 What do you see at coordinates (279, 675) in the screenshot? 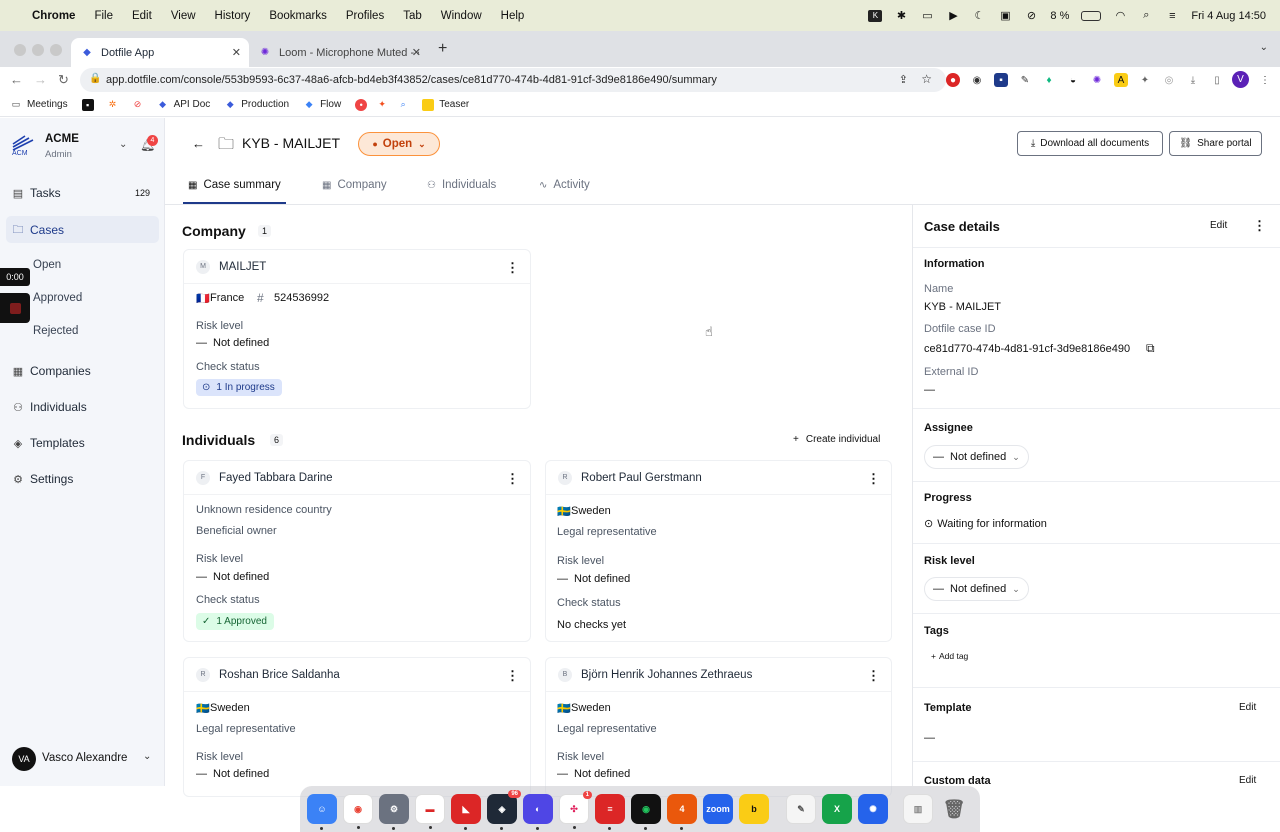
I see `individual-name: Roshan Brice Saldanha` at bounding box center [279, 675].